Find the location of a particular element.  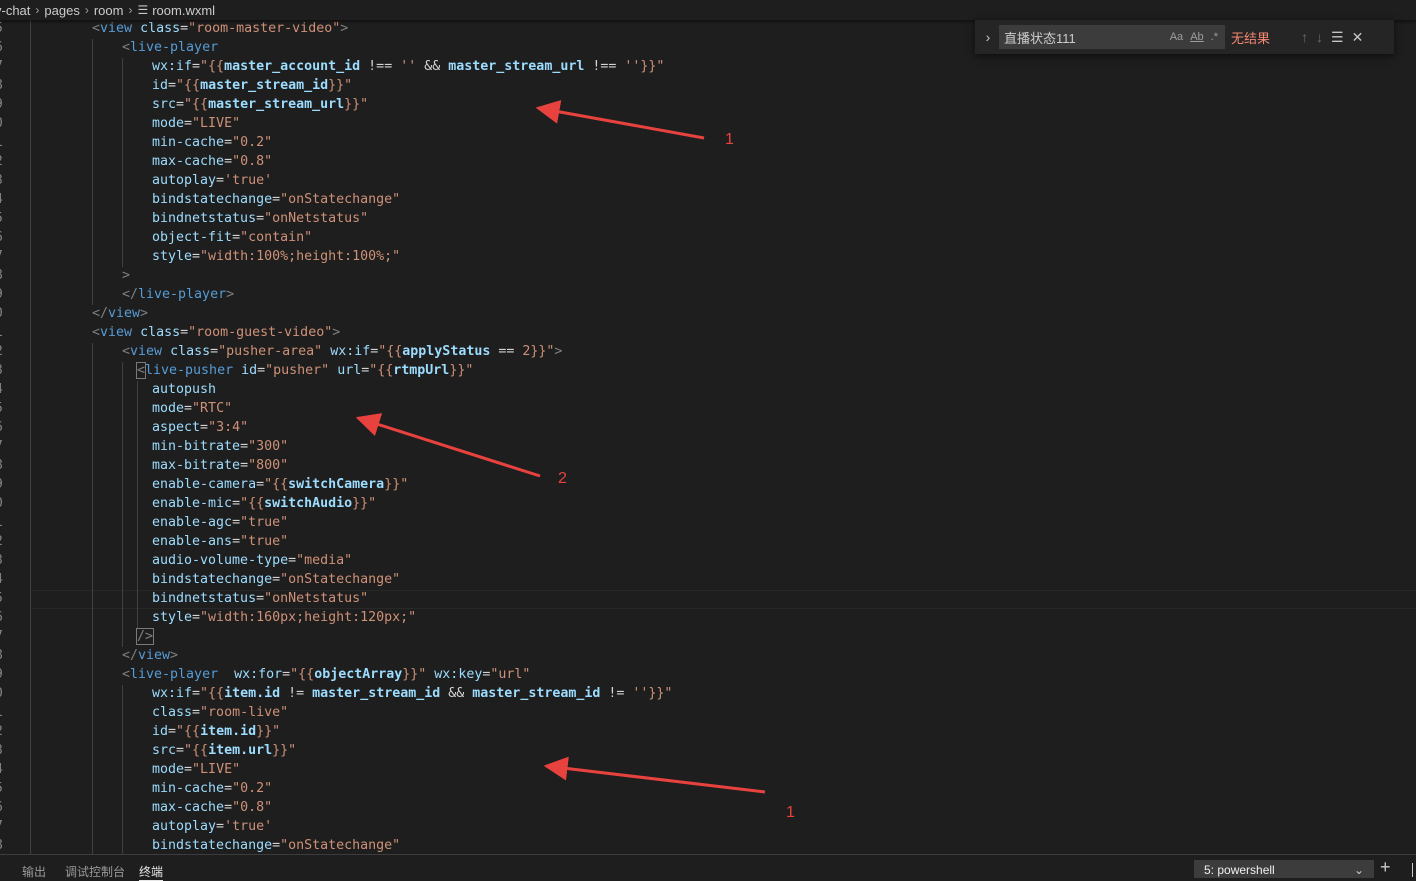

code-line: autopush is located at coordinates (184, 389).